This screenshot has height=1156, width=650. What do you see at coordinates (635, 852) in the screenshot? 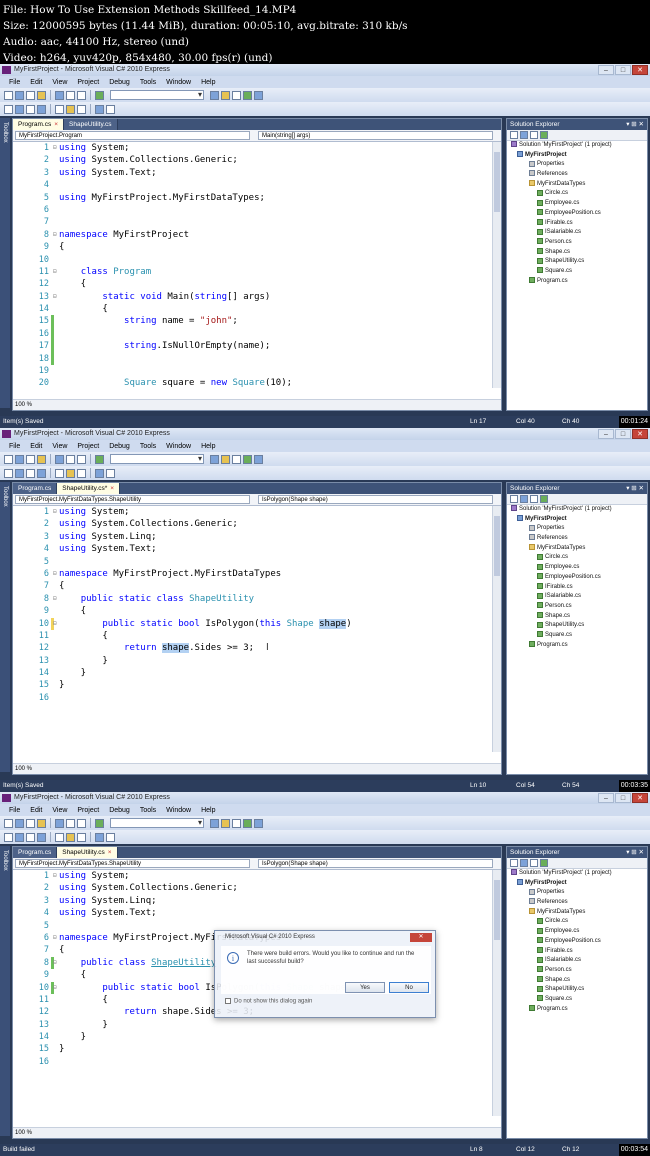
I see `pin-icon: ▾ ⊞ ✕` at bounding box center [635, 852].